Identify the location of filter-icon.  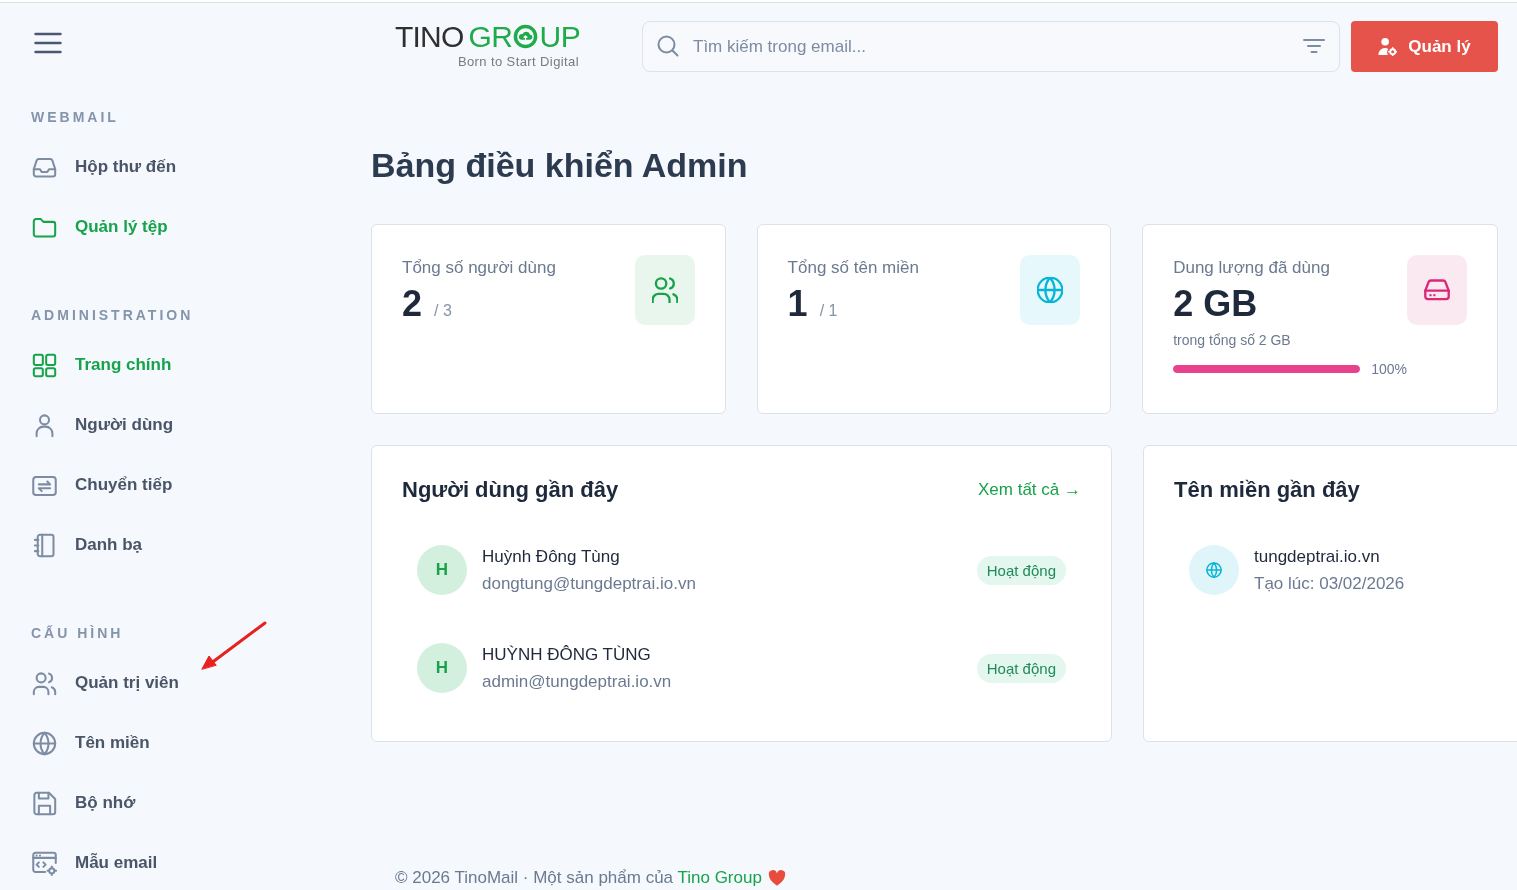
(1314, 46).